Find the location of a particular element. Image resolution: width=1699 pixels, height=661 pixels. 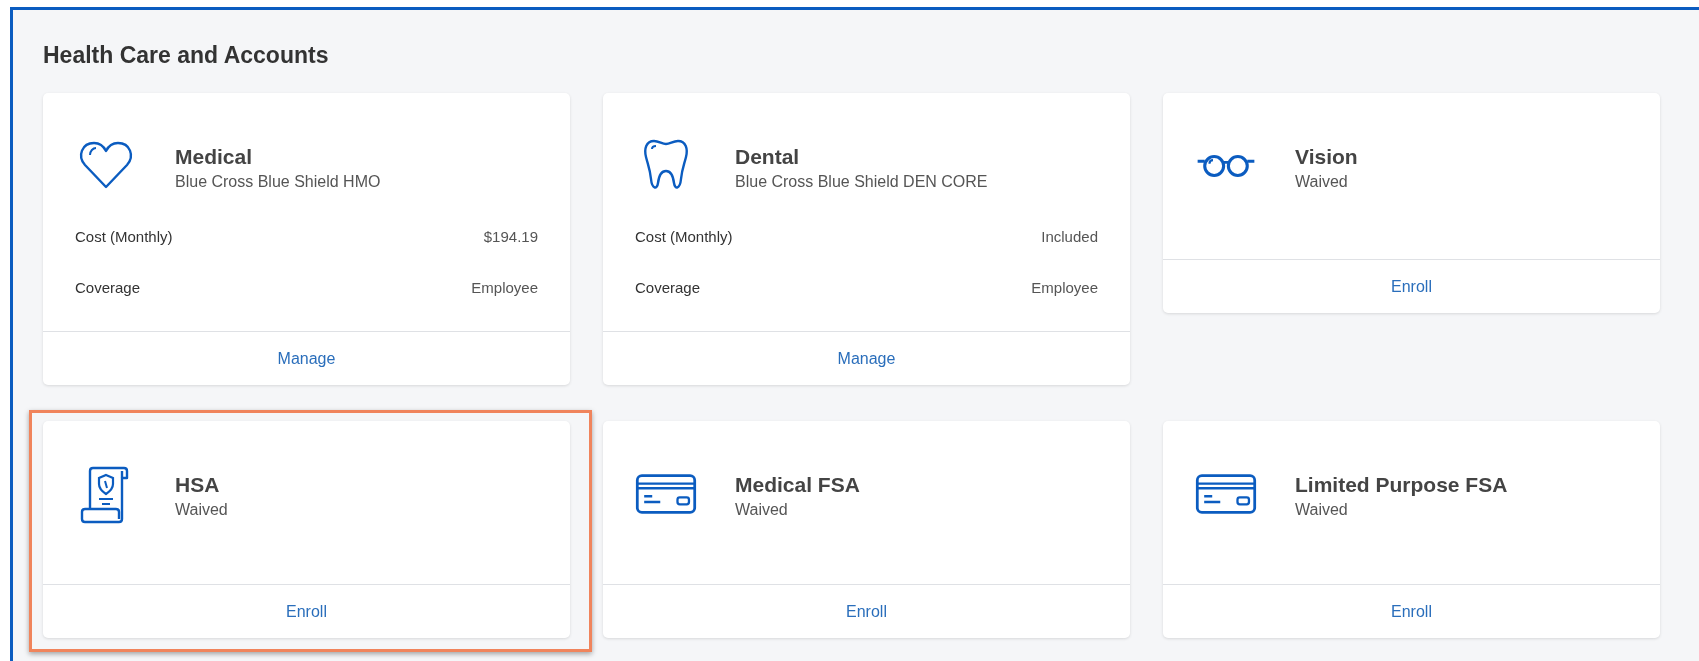

benefit-name: HSA is located at coordinates (198, 485).